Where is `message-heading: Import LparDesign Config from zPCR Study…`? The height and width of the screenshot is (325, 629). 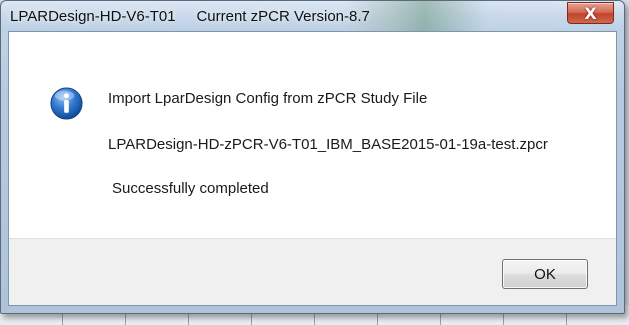 message-heading: Import LparDesign Config from zPCR Study… is located at coordinates (268, 98).